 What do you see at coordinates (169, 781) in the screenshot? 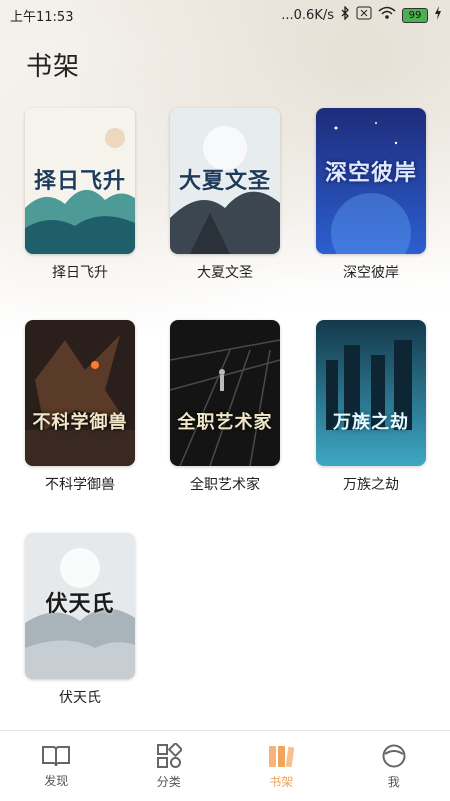
I see `tab-label: 分类` at bounding box center [169, 781].